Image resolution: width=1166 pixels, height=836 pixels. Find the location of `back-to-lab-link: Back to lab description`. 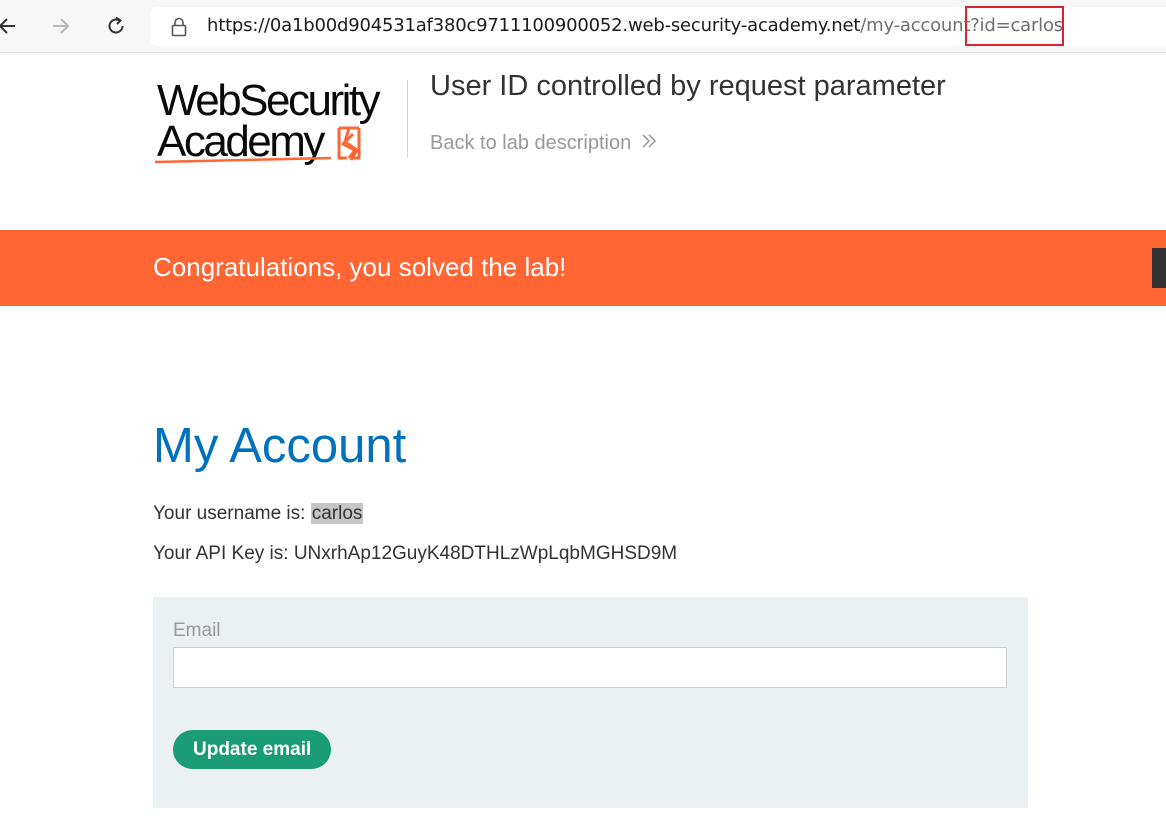

back-to-lab-link: Back to lab description is located at coordinates (543, 143).